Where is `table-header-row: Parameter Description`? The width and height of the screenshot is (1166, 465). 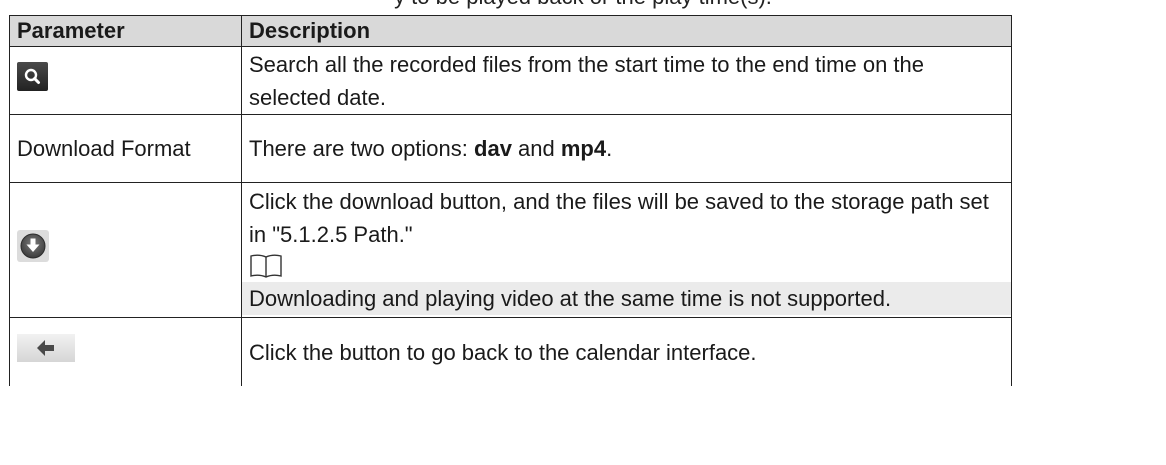 table-header-row: Parameter Description is located at coordinates (510, 31).